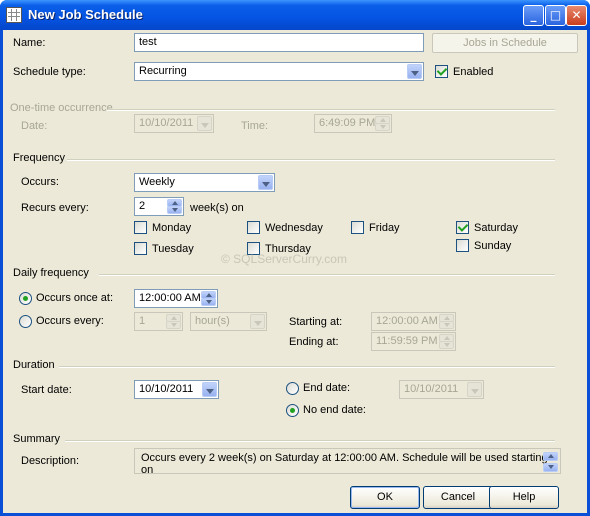 This screenshot has width=590, height=516. What do you see at coordinates (142, 321) in the screenshot?
I see `occurs-every-value: 1` at bounding box center [142, 321].